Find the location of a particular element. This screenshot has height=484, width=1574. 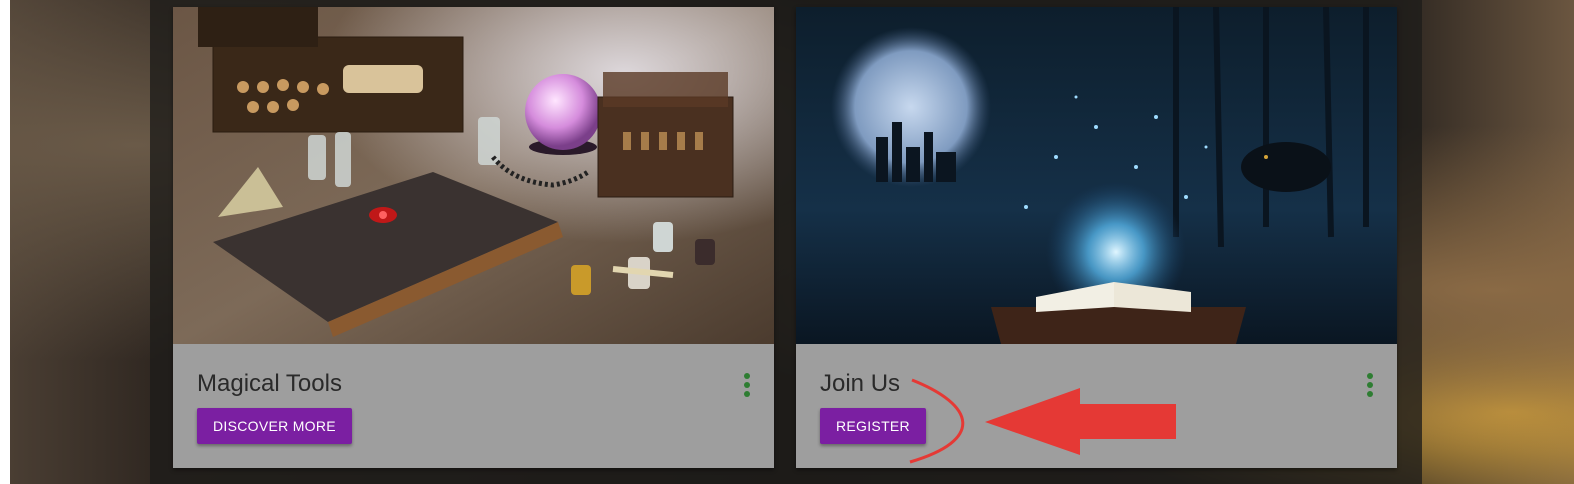

card-title: Magical Tools is located at coordinates (269, 383).